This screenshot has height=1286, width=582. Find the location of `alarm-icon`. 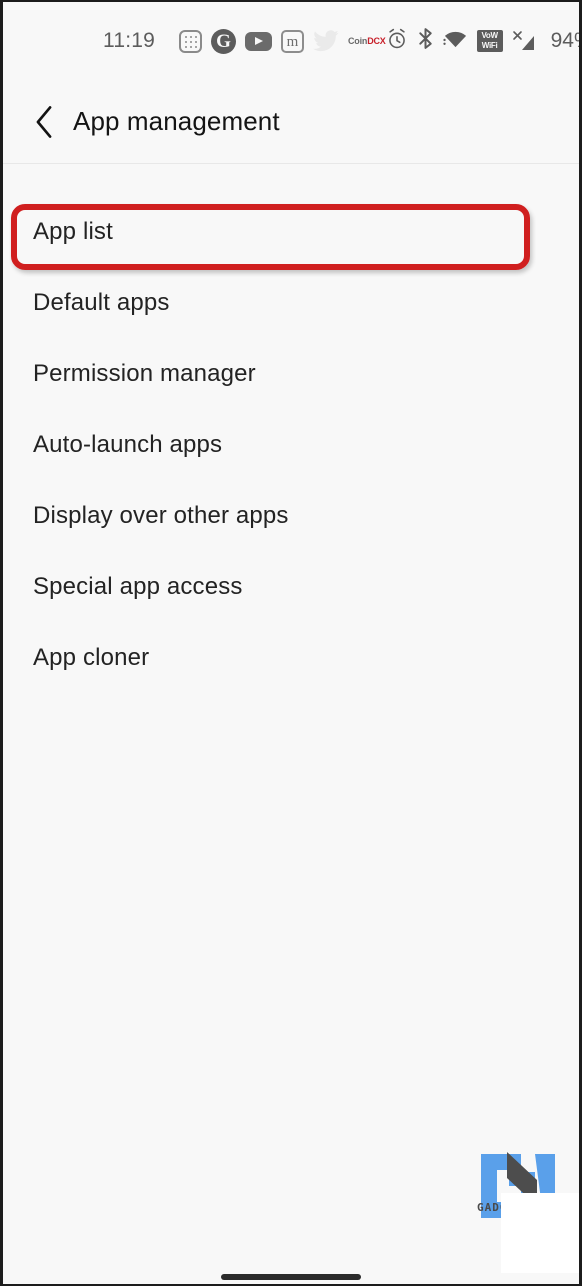

alarm-icon is located at coordinates (397, 41).